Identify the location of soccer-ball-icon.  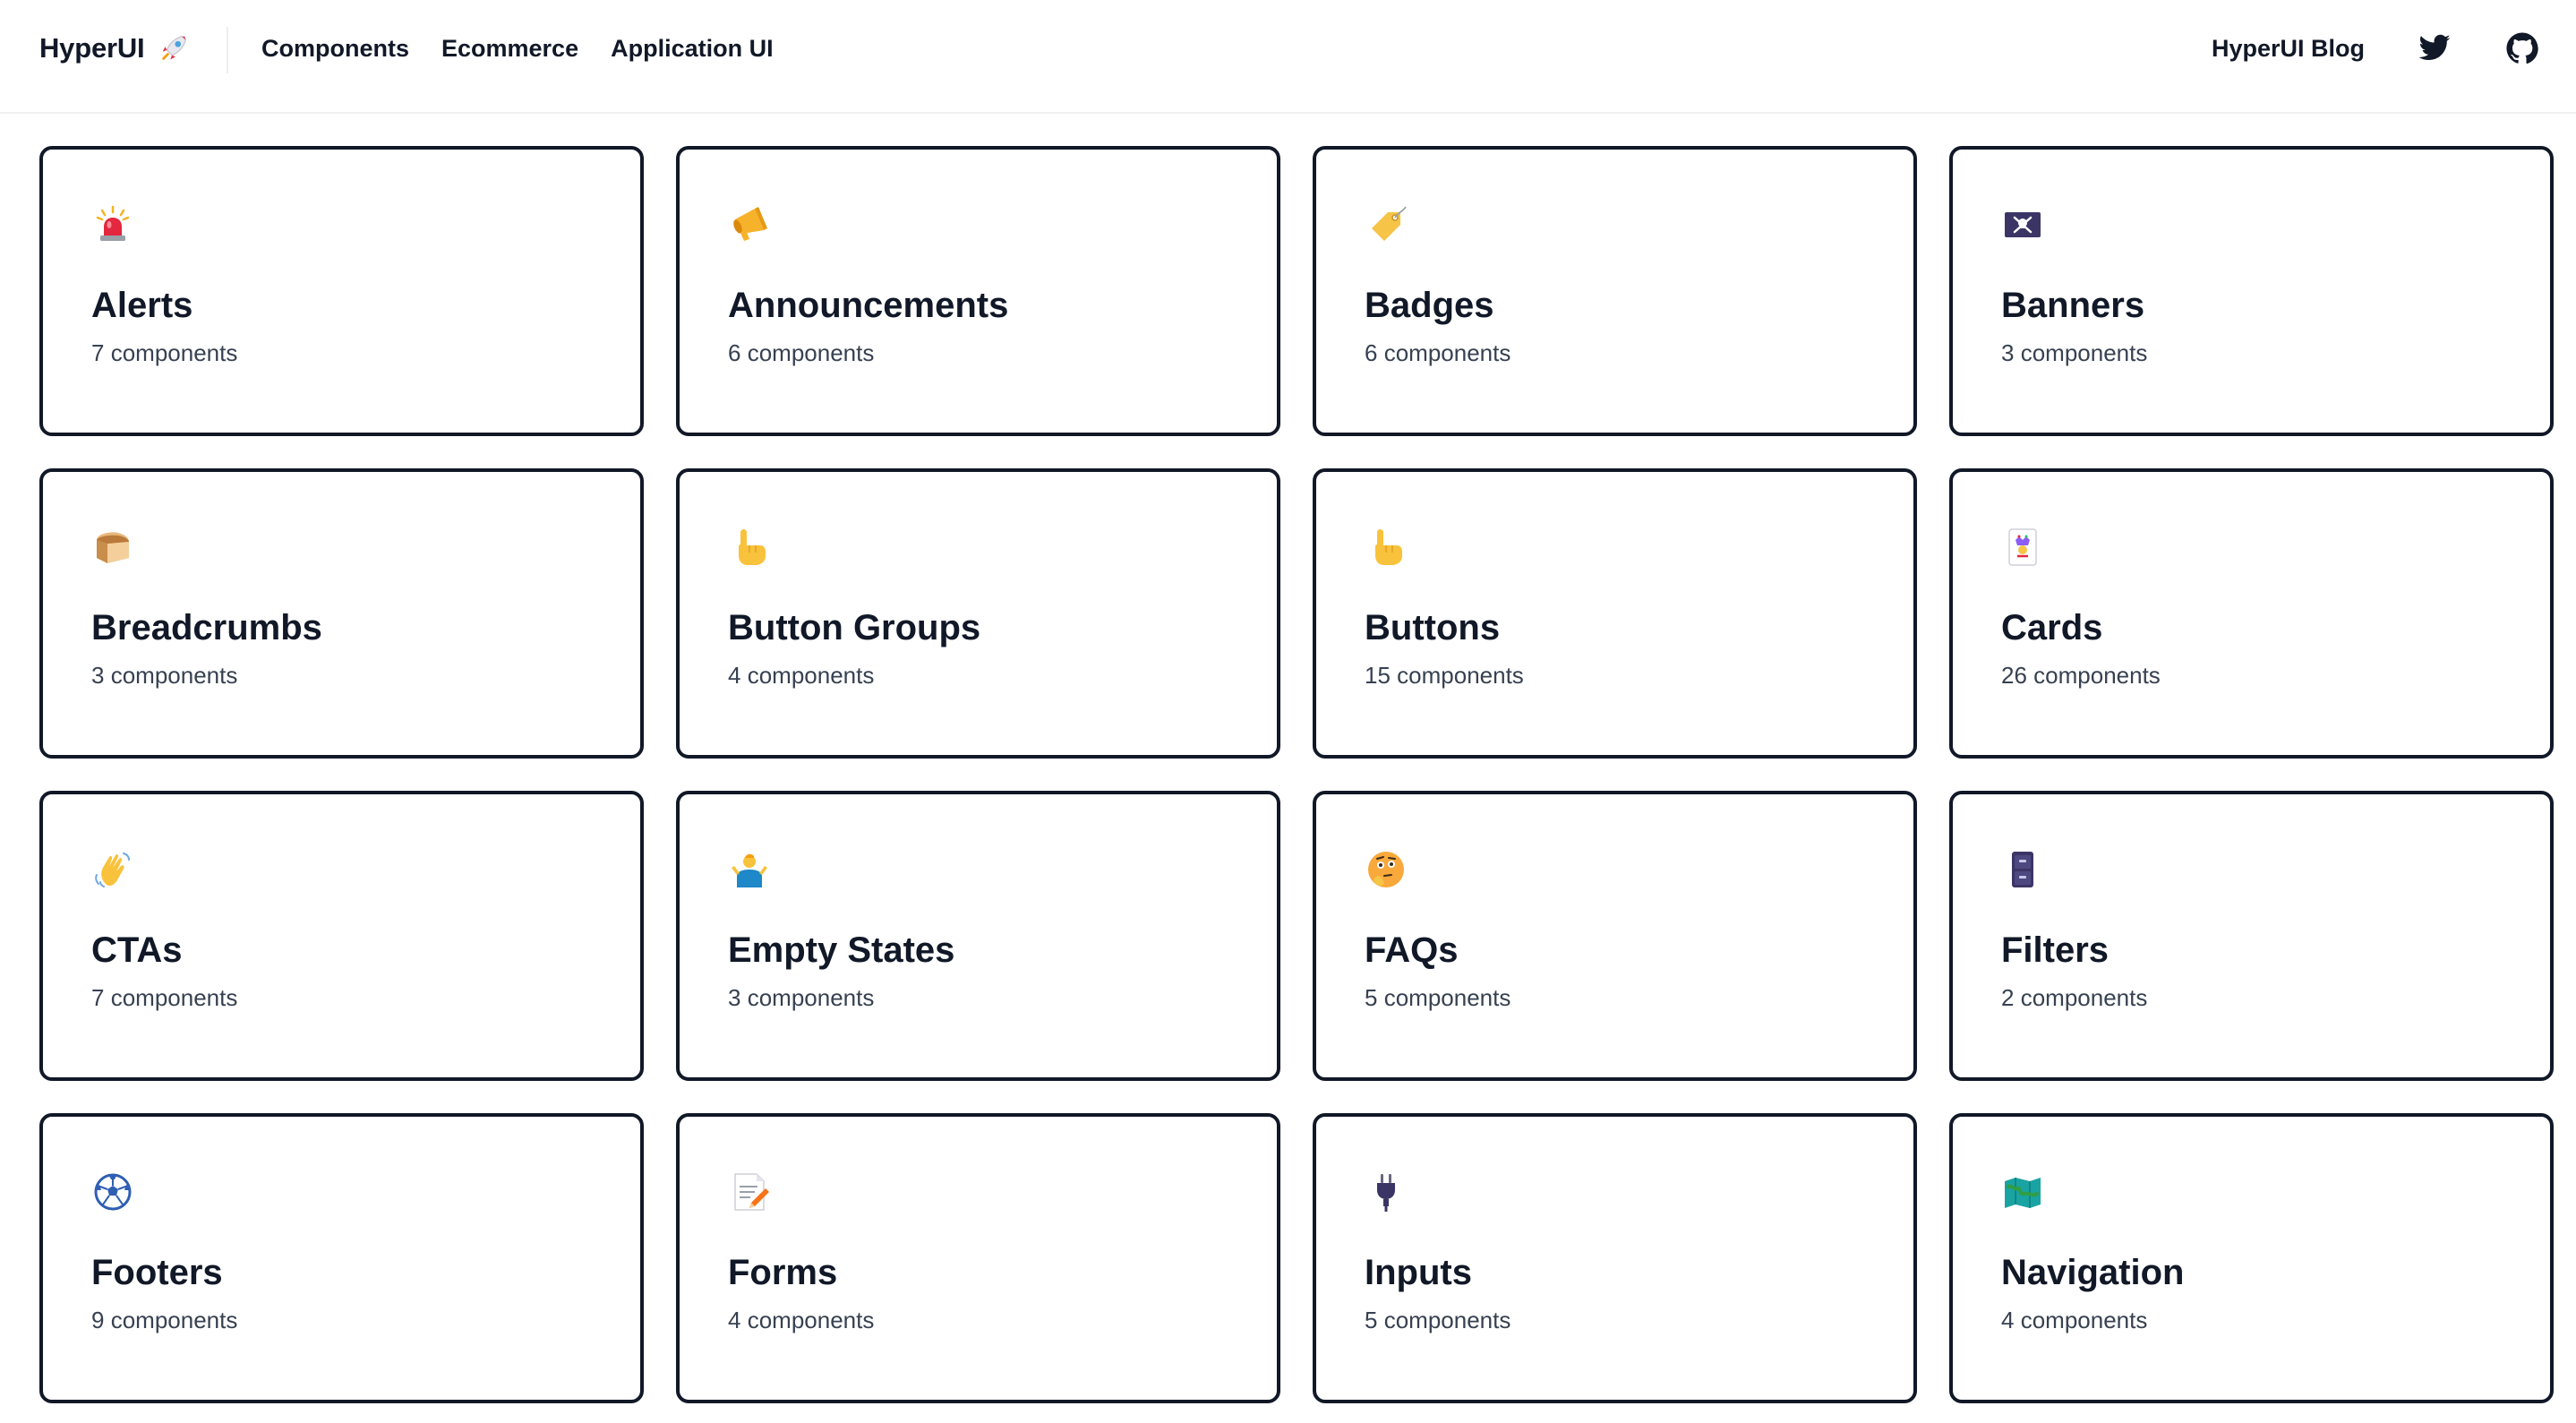
(113, 1192).